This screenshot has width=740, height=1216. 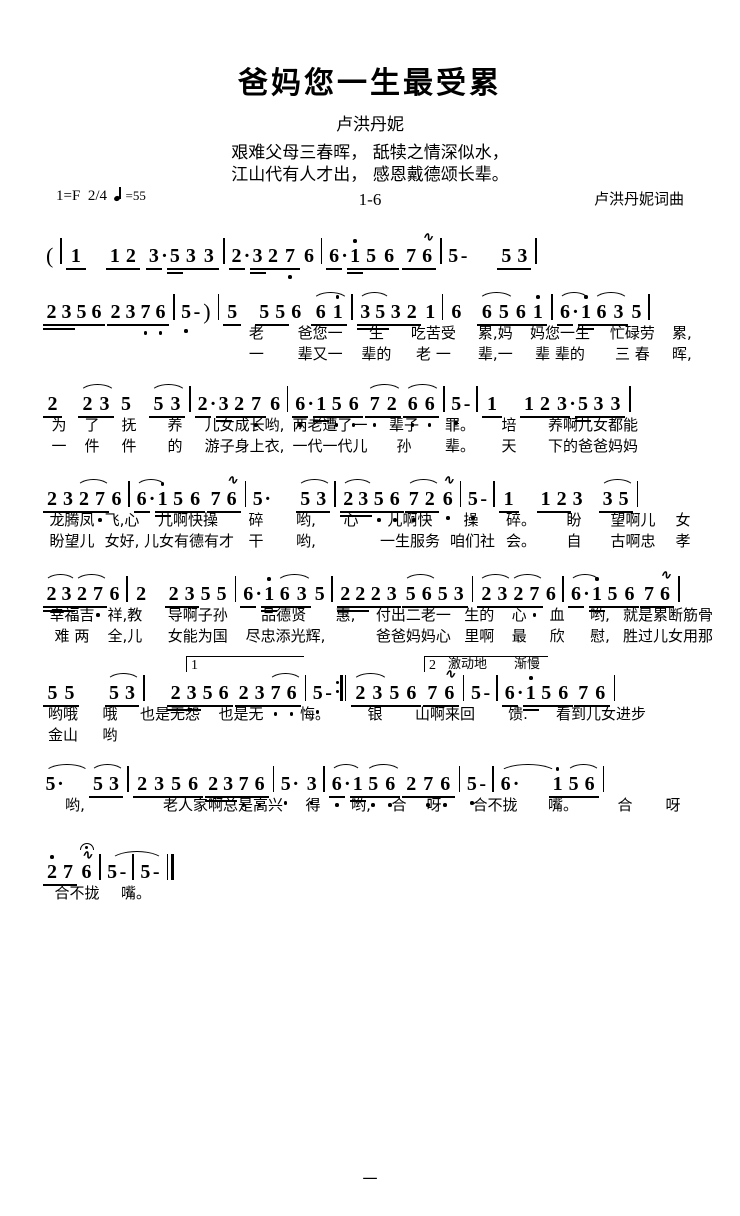 What do you see at coordinates (370, 1179) in the screenshot?
I see `page-number: 一` at bounding box center [370, 1179].